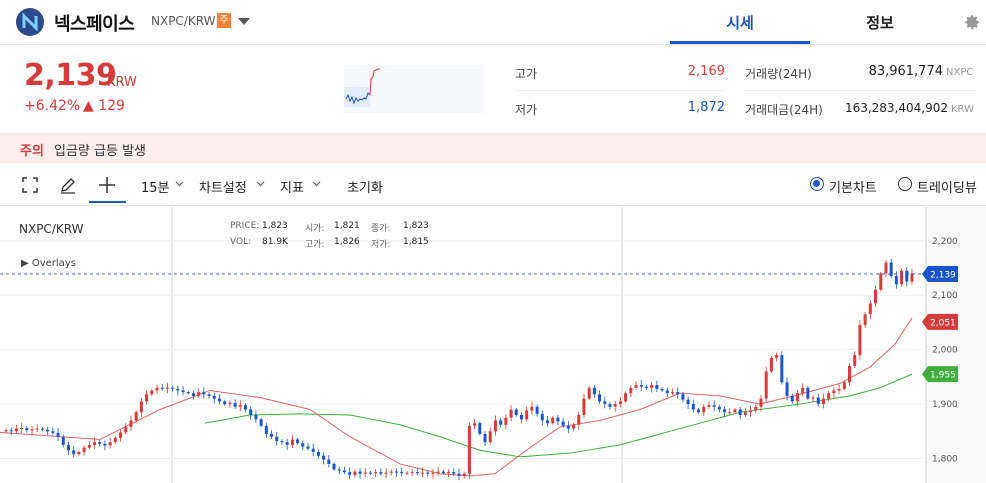 The width and height of the screenshot is (986, 483). What do you see at coordinates (381, 245) in the screenshot?
I see `info-low-label: 저가:` at bounding box center [381, 245].